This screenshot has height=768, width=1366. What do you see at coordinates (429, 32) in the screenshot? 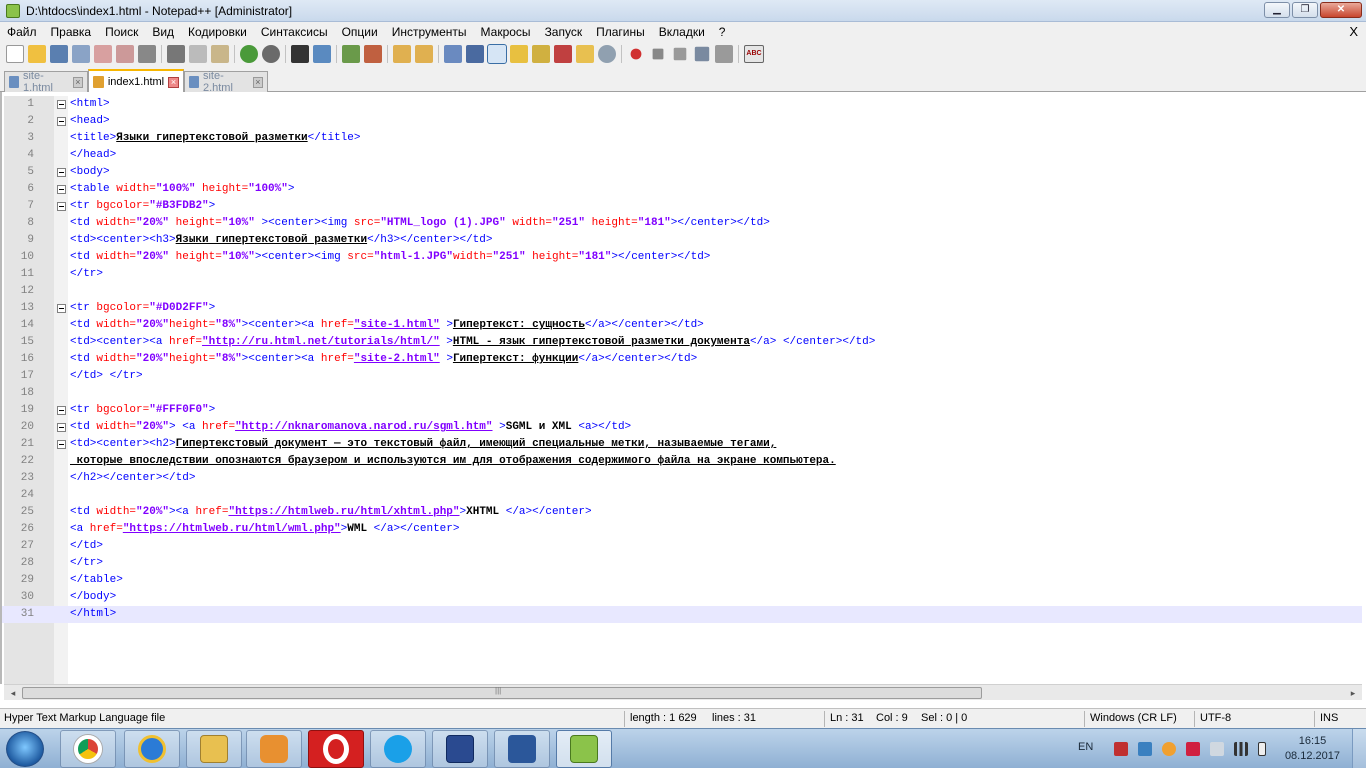
I see `menu-tools: Инструменты` at bounding box center [429, 32].